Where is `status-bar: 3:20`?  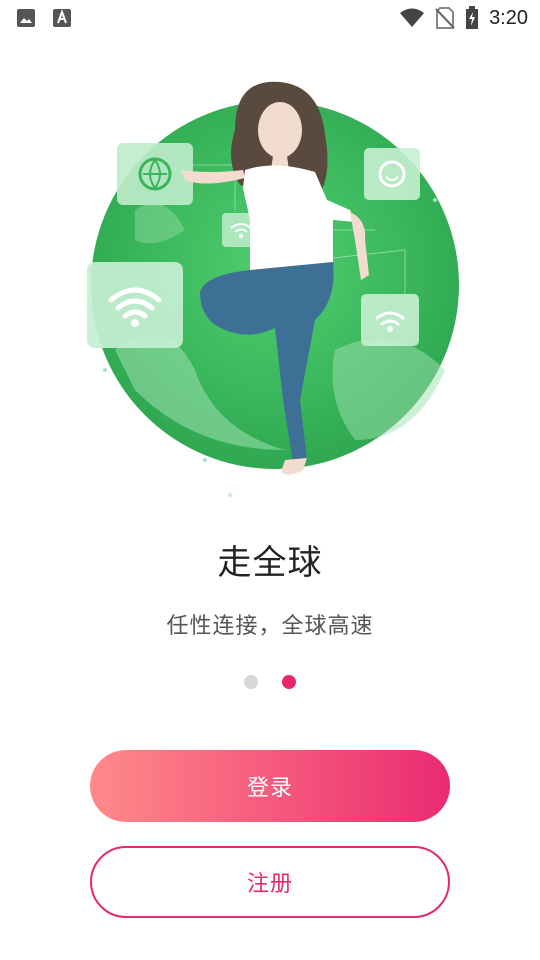 status-bar: 3:20 is located at coordinates (270, 18).